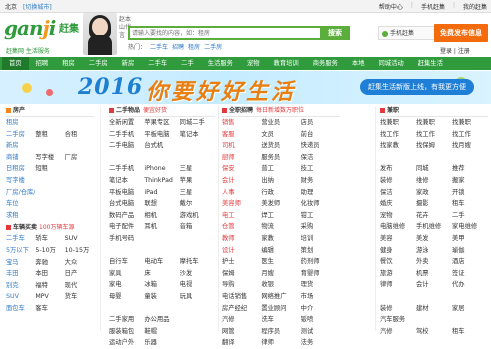 Image resolution: width=491 pixels, height=349 pixels. Describe the element at coordinates (241, 297) in the screenshot. I see `category-link: 电话销售` at that location.